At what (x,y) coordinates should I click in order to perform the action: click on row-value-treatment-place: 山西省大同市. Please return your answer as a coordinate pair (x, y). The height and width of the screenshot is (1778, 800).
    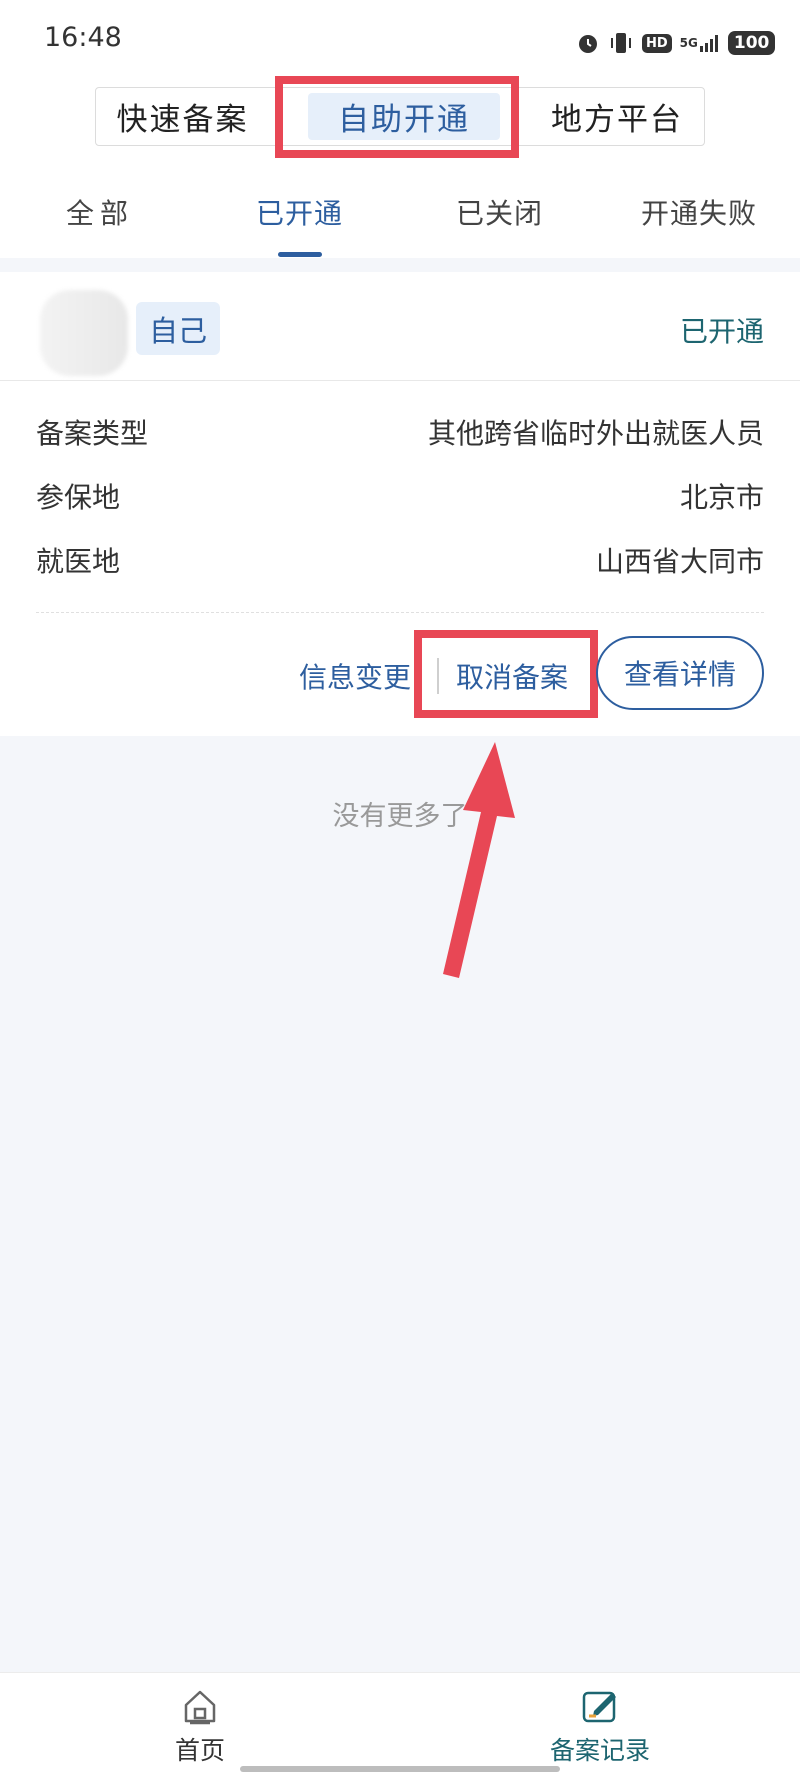
    Looking at the image, I should click on (679, 561).